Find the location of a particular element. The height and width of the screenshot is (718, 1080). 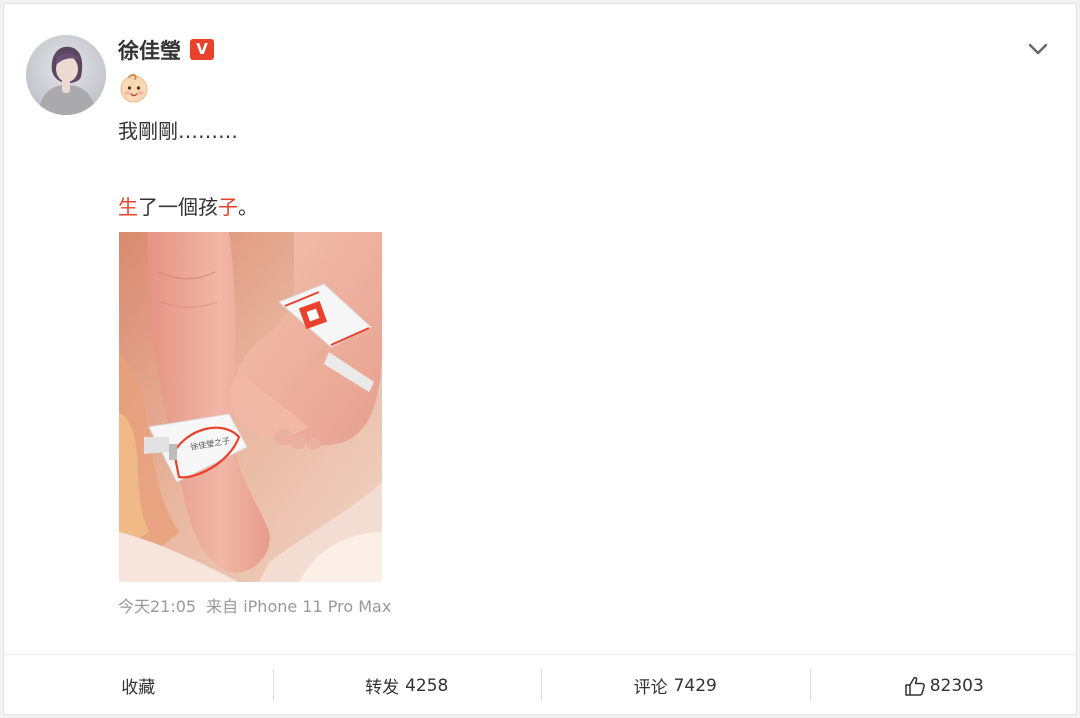

post-text-red-1: 生 is located at coordinates (128, 207).